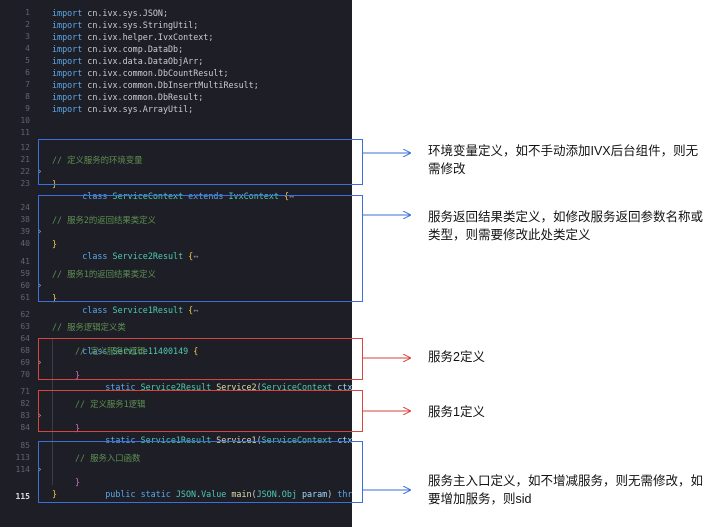  Describe the element at coordinates (456, 357) in the screenshot. I see `annotation-service2: 服务2定义` at that location.